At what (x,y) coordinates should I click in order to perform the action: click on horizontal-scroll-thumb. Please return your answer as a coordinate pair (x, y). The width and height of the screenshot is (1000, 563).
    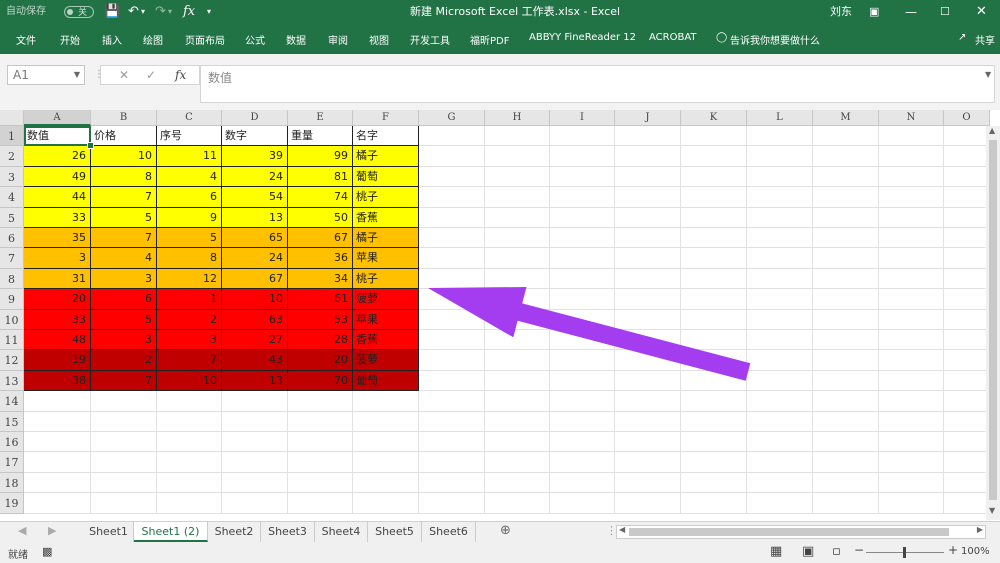
    Looking at the image, I should click on (789, 532).